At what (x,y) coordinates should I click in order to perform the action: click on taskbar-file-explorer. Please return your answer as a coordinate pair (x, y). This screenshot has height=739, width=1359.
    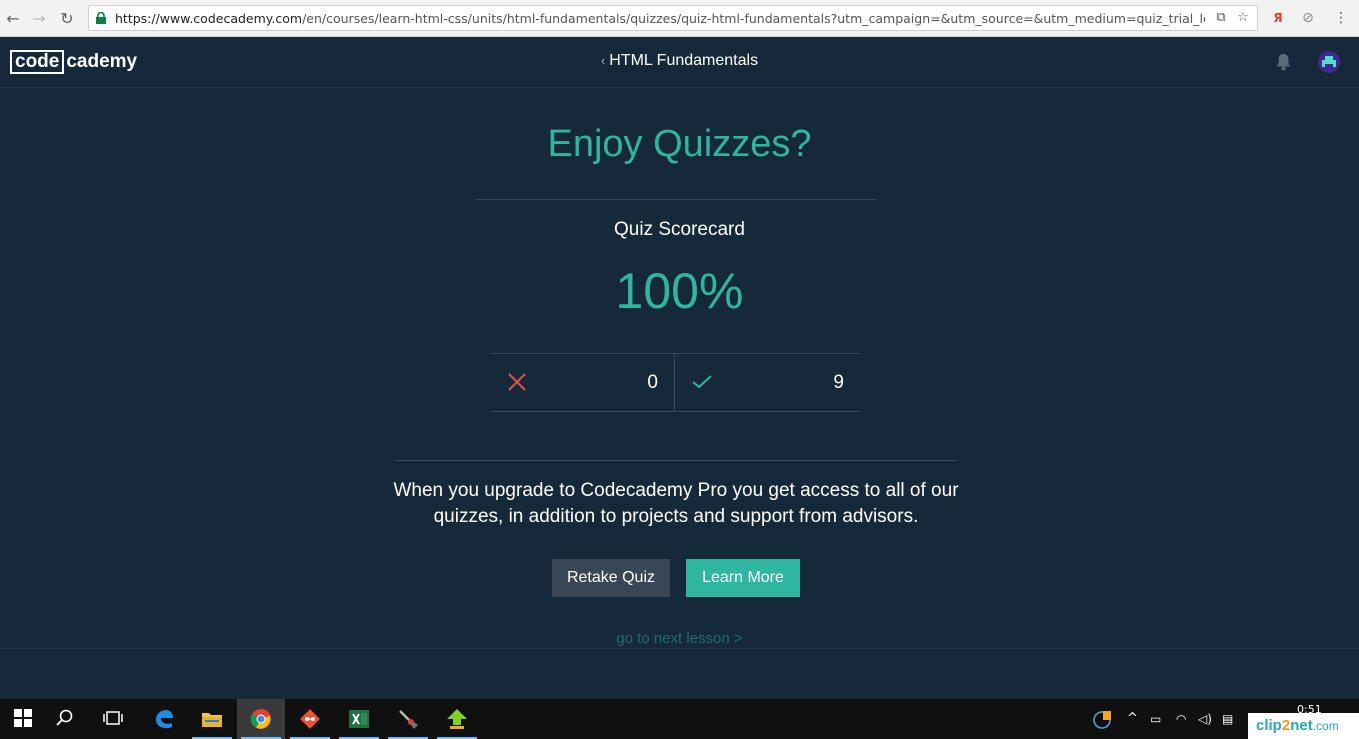
    Looking at the image, I should click on (212, 719).